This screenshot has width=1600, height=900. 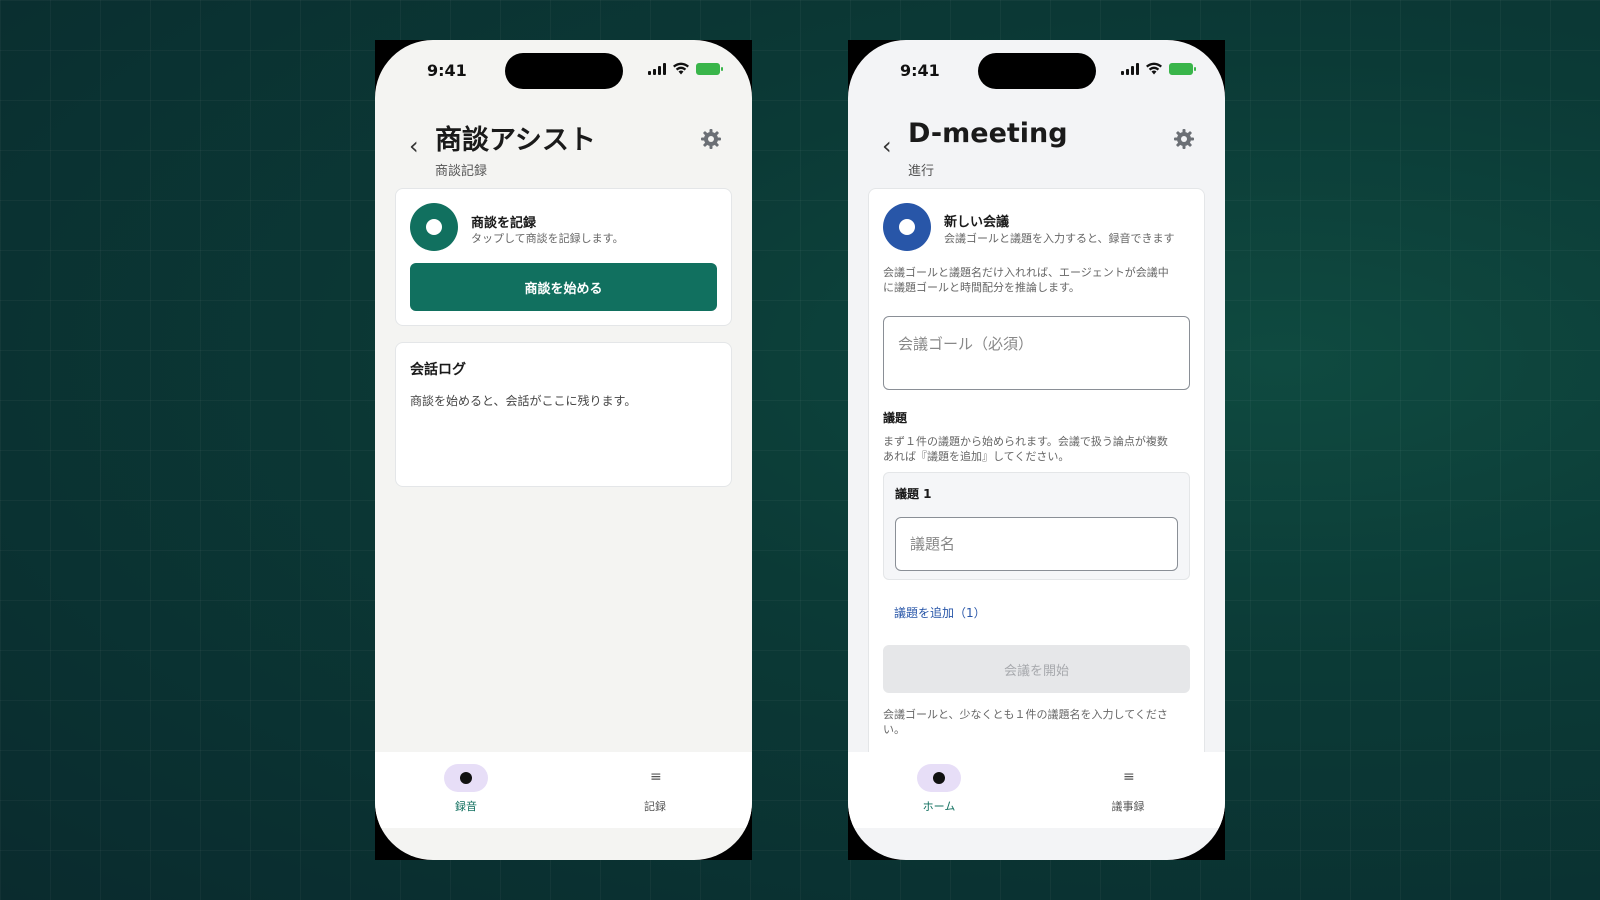 I want to click on page-subtitle: 進行, so click(x=921, y=171).